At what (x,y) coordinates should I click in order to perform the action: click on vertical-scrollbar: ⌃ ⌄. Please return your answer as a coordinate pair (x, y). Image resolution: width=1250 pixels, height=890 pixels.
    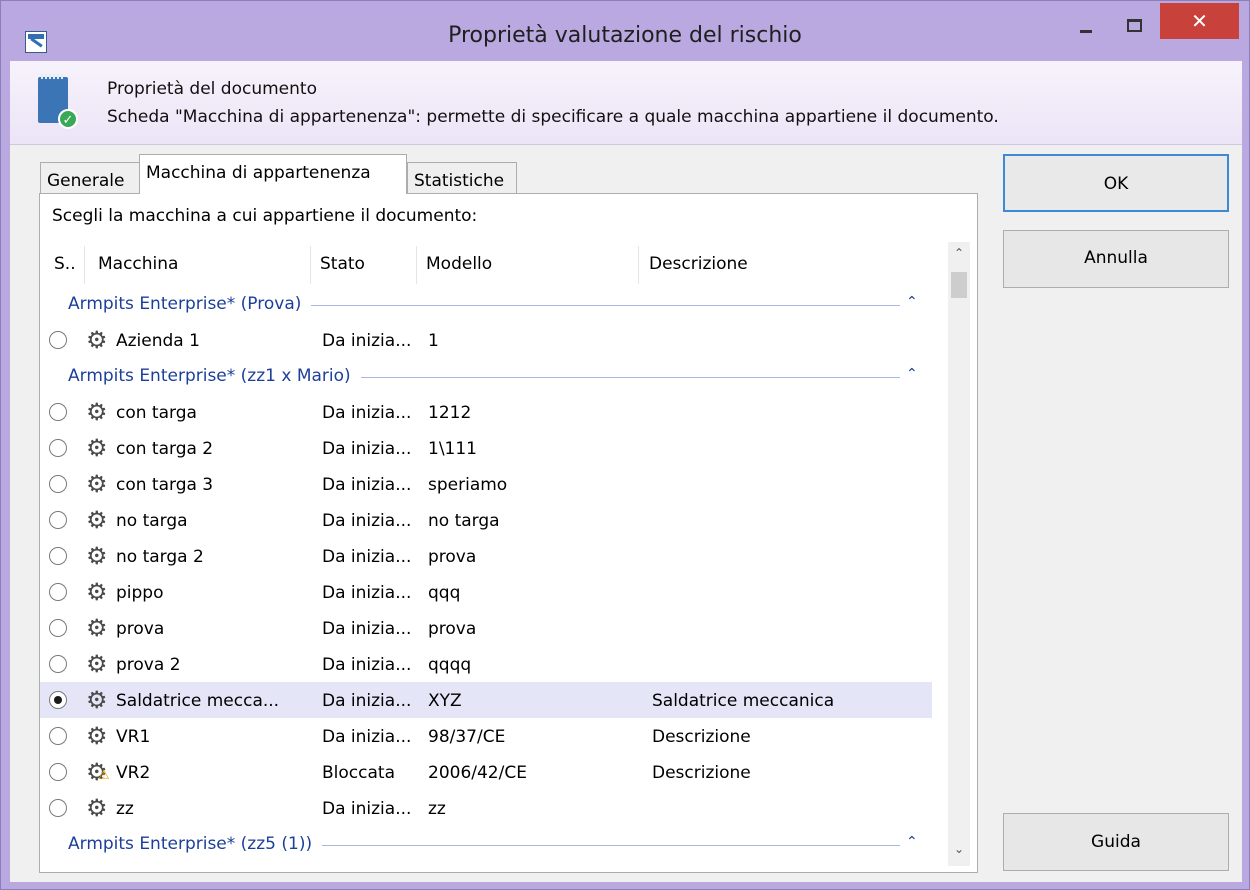
    Looking at the image, I should click on (959, 554).